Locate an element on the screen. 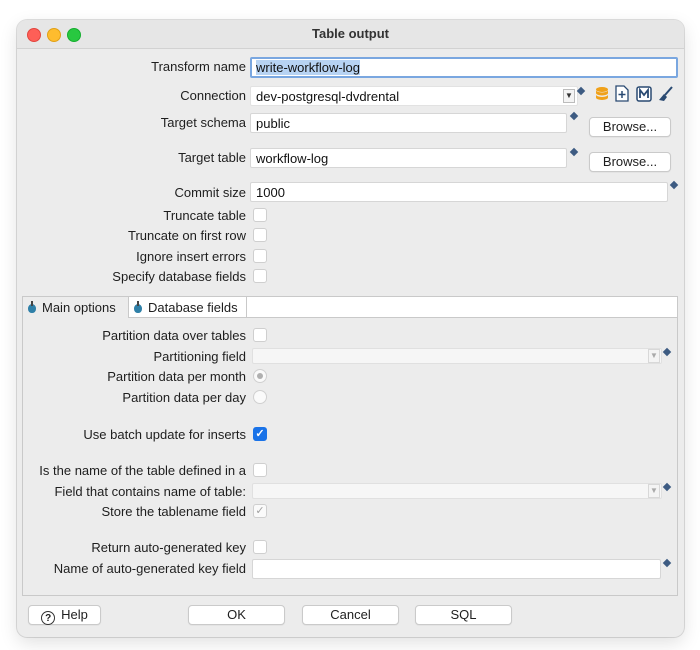 The height and width of the screenshot is (650, 700). partition-per-day-label: Partition data per day is located at coordinates (184, 397).